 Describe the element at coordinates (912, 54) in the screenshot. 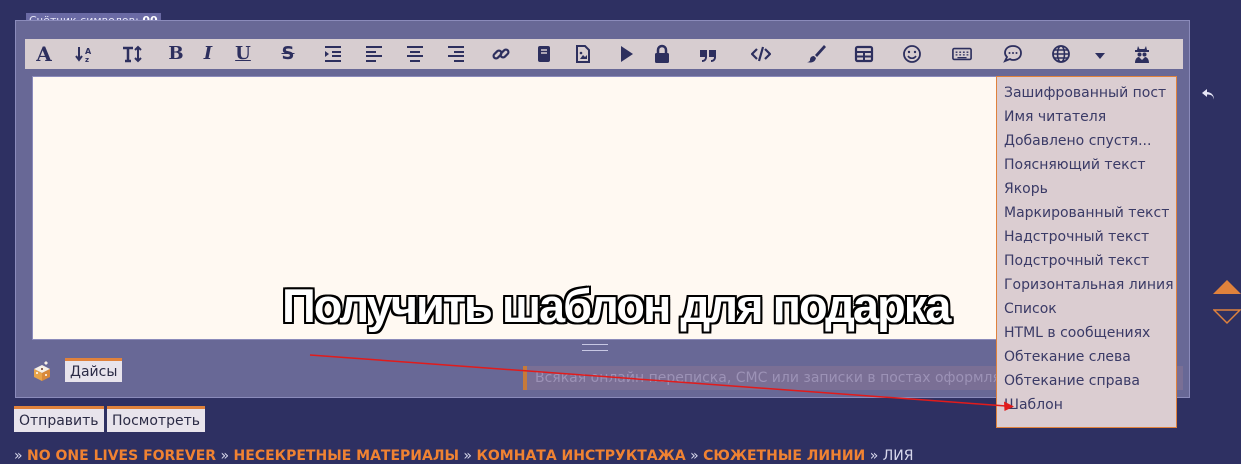

I see `smiley-icon` at that location.